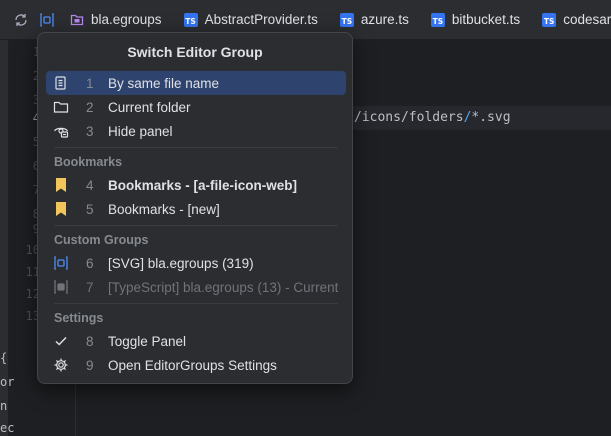  Describe the element at coordinates (20, 214) in the screenshot. I see `line-number: 8` at that location.